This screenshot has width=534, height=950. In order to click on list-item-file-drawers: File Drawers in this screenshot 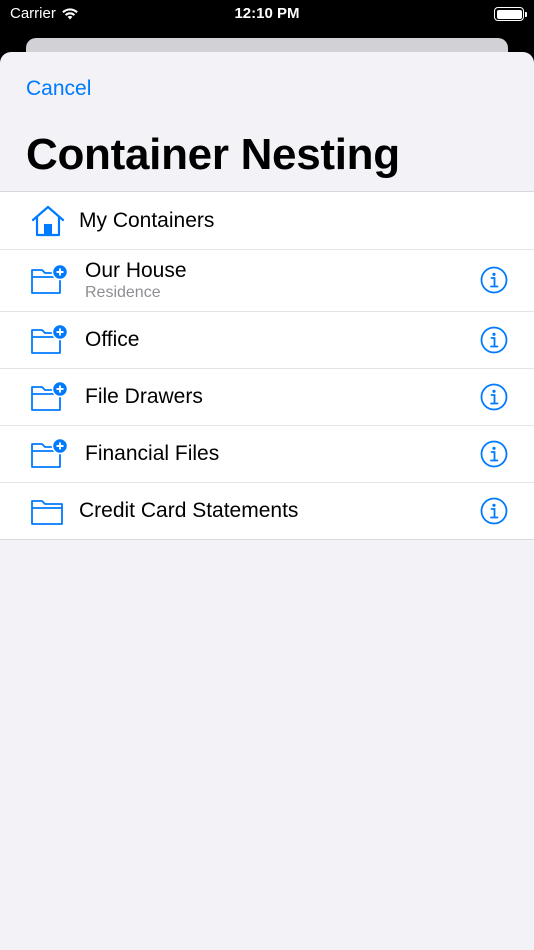, I will do `click(267, 396)`.